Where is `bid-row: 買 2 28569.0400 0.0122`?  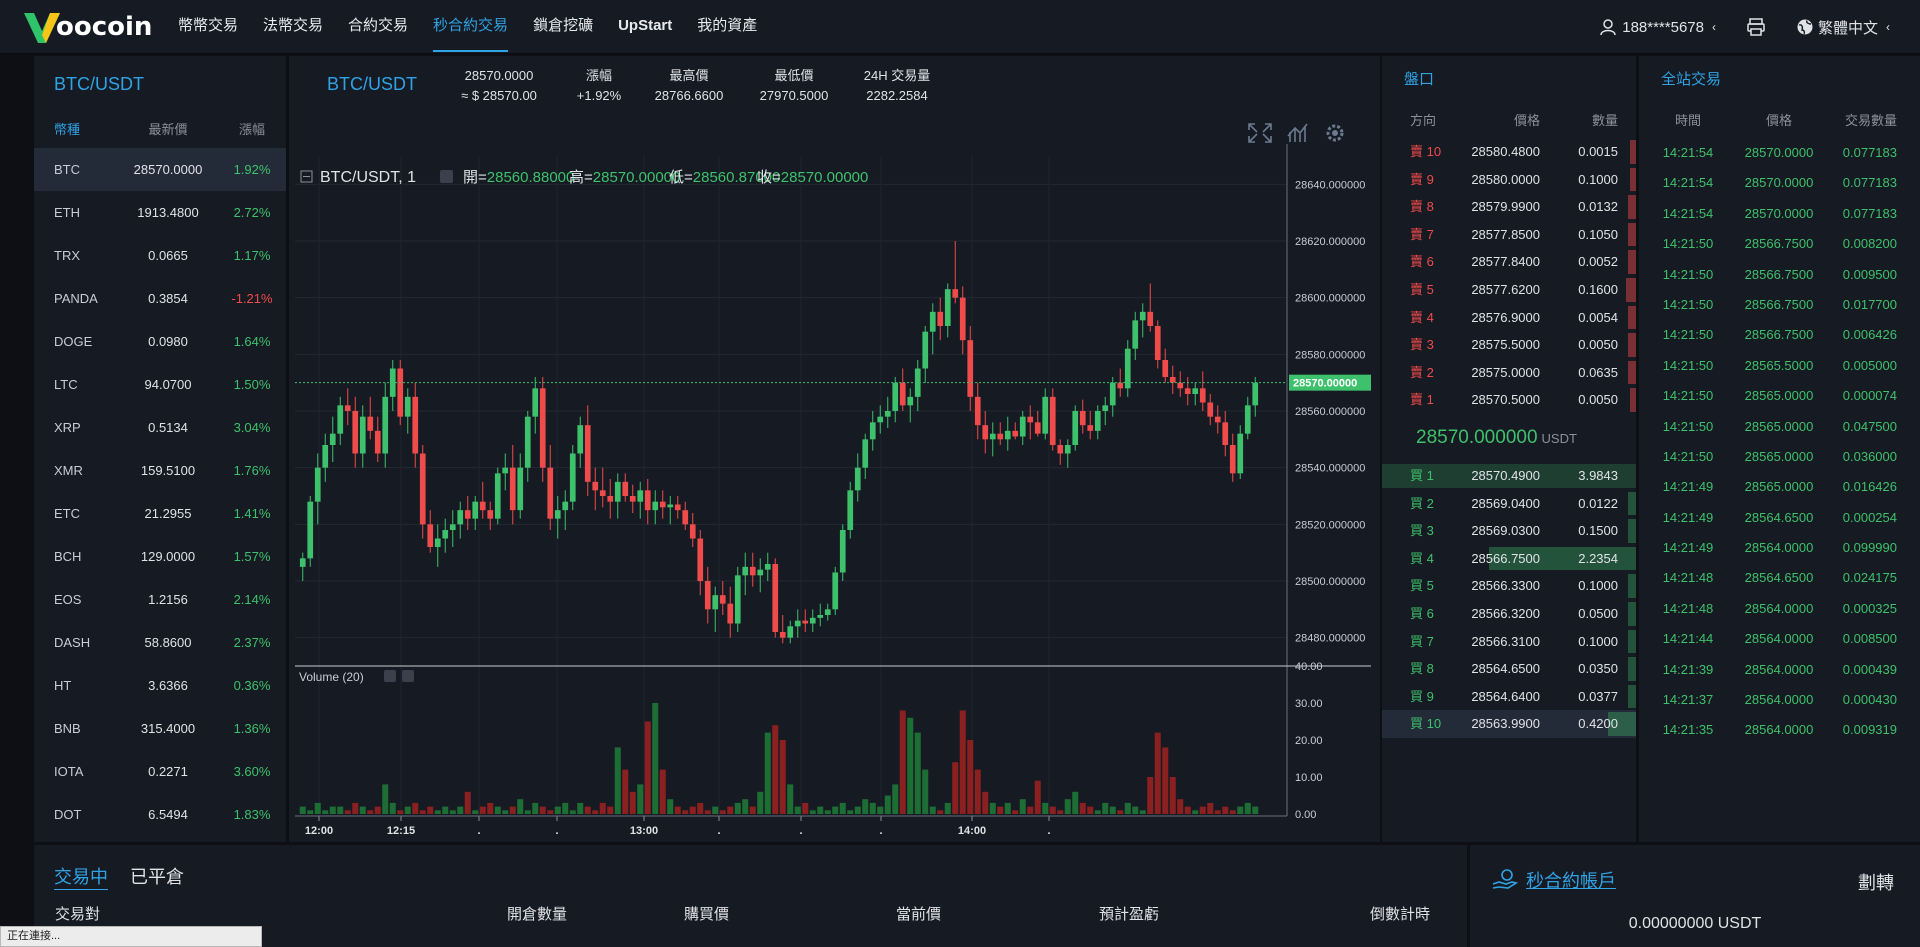 bid-row: 買 2 28569.0400 0.0122 is located at coordinates (1509, 504).